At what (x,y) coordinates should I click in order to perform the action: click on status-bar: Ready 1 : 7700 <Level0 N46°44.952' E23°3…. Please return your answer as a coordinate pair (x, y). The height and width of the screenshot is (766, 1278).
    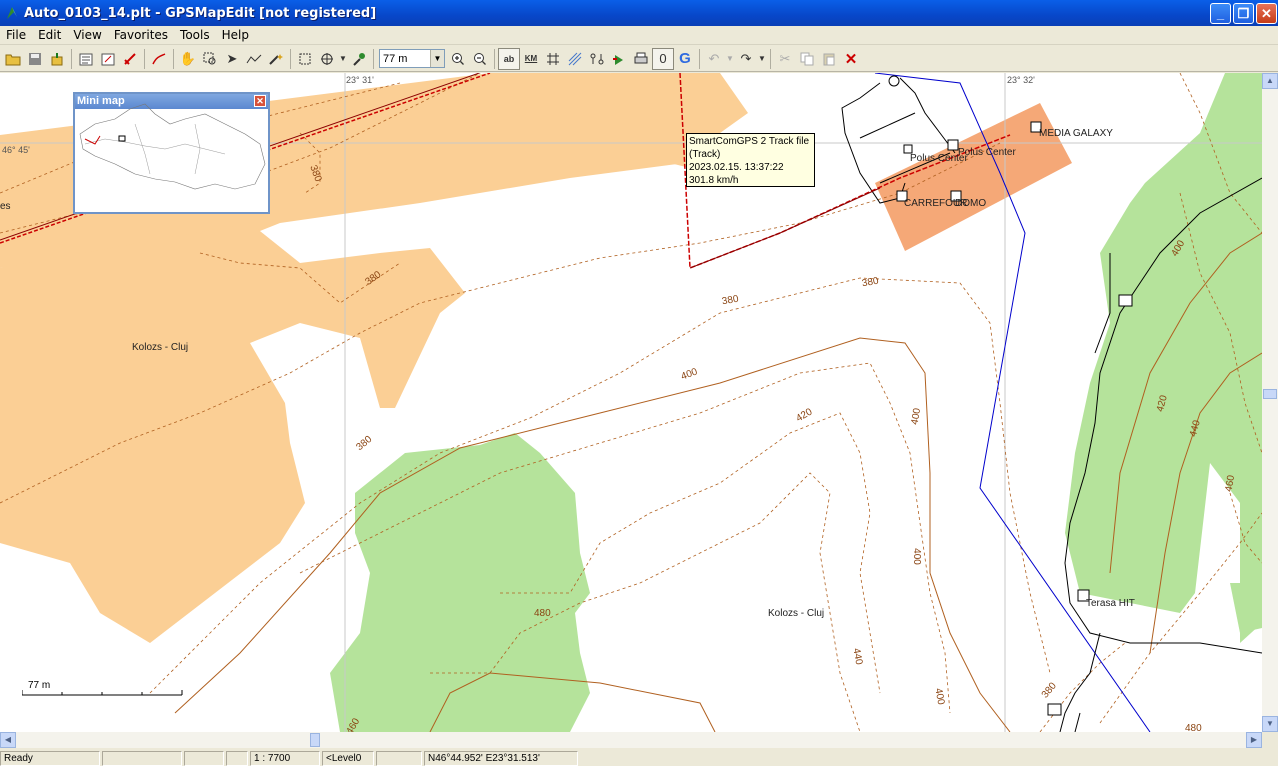
    Looking at the image, I should click on (639, 758).